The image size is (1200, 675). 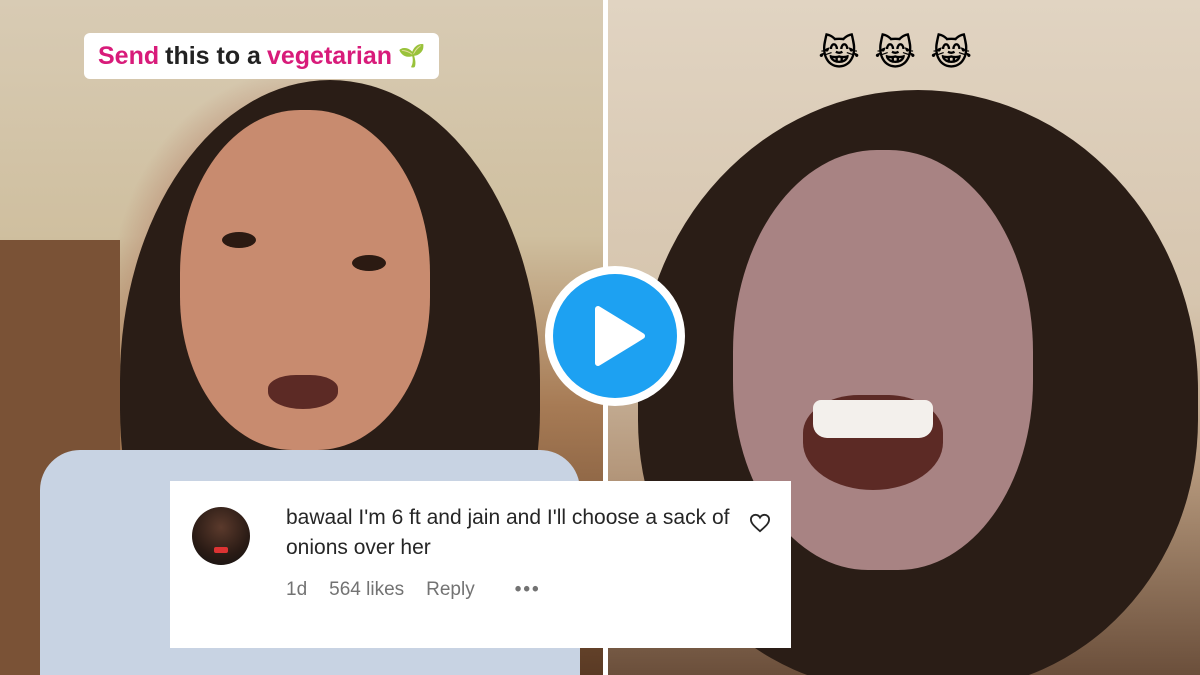 What do you see at coordinates (951, 52) in the screenshot?
I see `laughing-cat-emoji-3: 😹` at bounding box center [951, 52].